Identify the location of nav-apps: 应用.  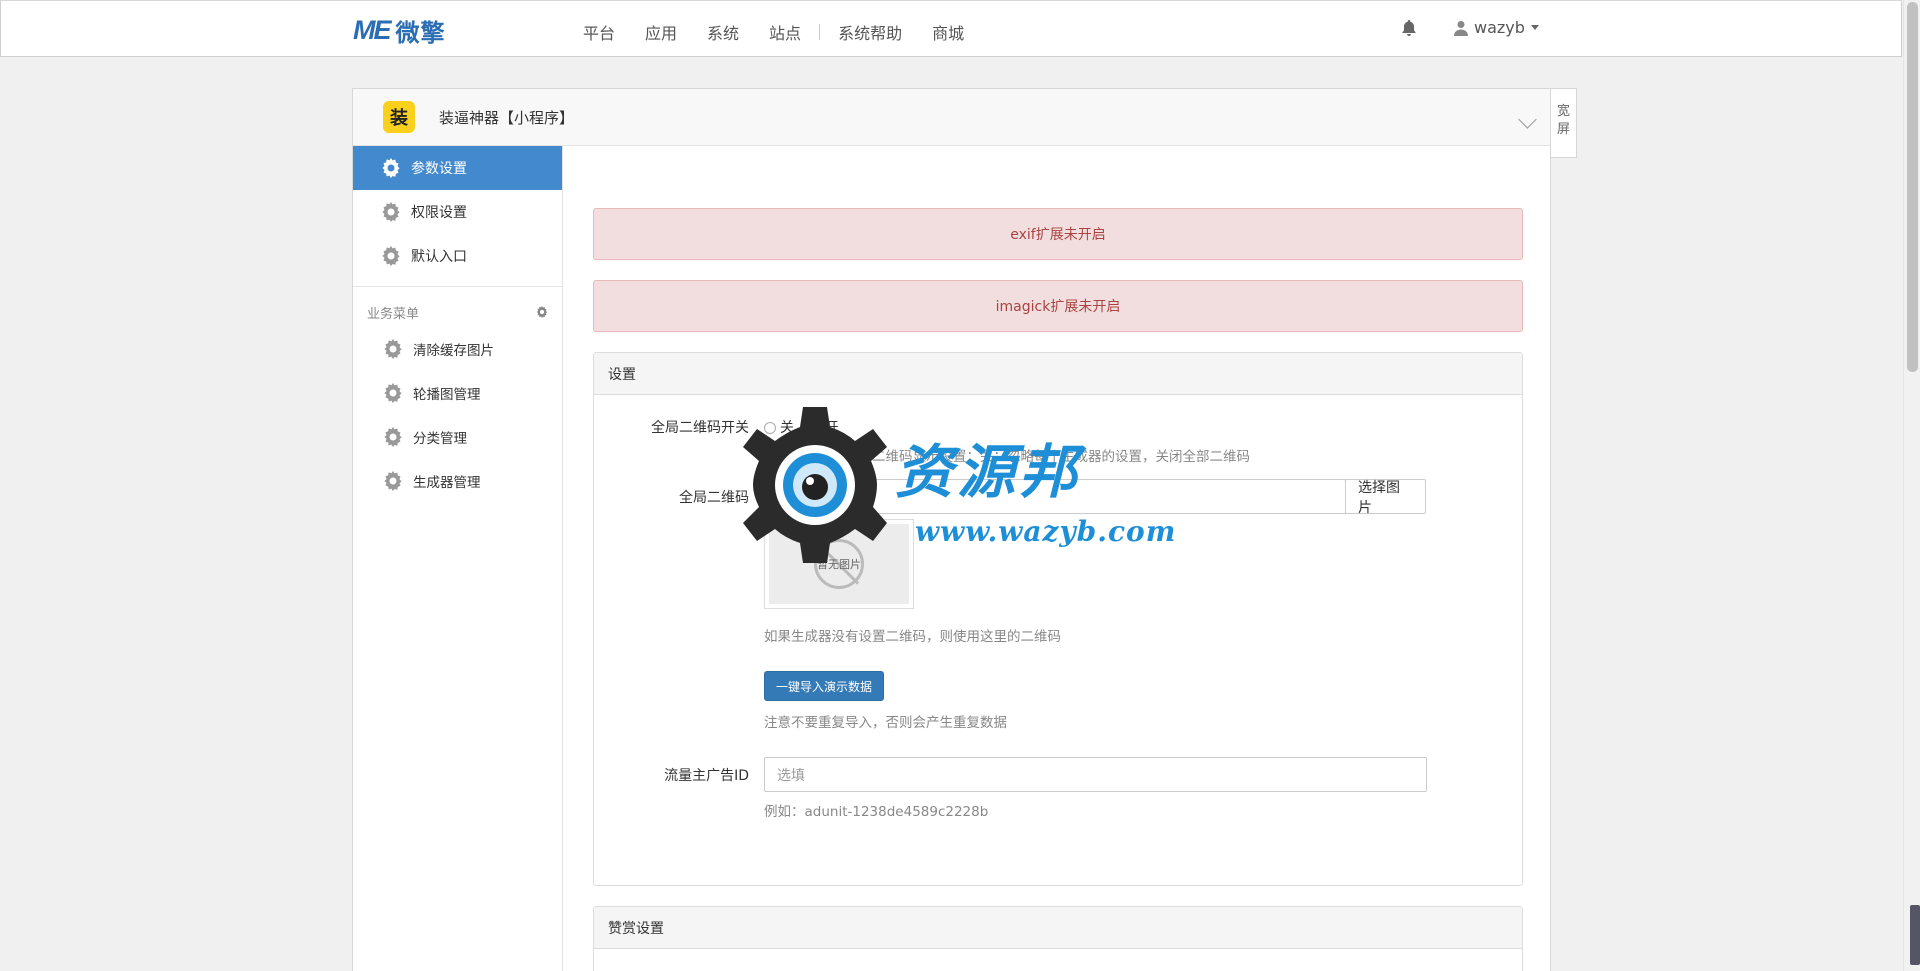
(661, 32).